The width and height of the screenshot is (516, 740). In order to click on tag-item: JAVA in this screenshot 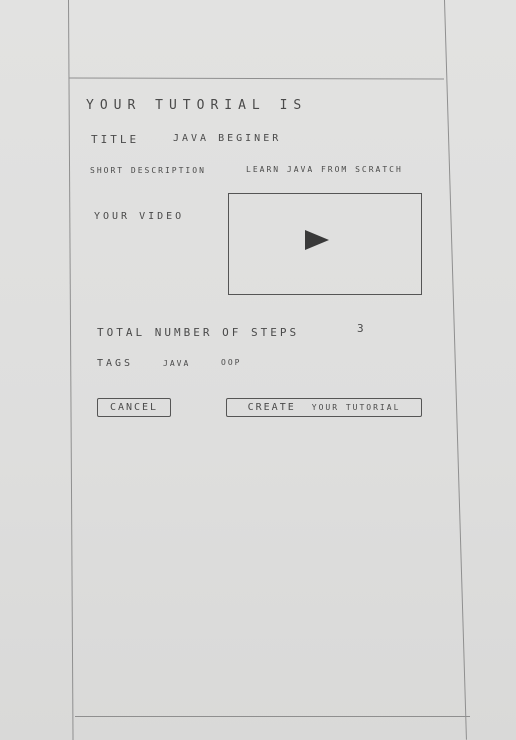, I will do `click(177, 363)`.